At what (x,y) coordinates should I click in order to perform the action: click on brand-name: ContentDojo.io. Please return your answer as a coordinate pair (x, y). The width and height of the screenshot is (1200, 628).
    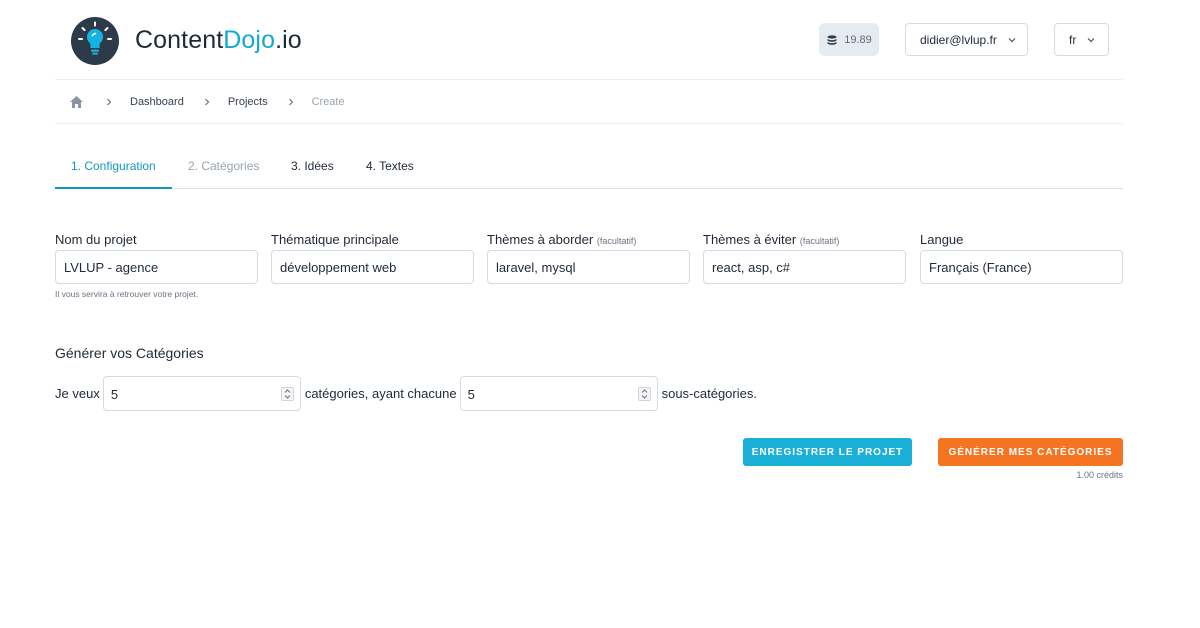
    Looking at the image, I should click on (218, 40).